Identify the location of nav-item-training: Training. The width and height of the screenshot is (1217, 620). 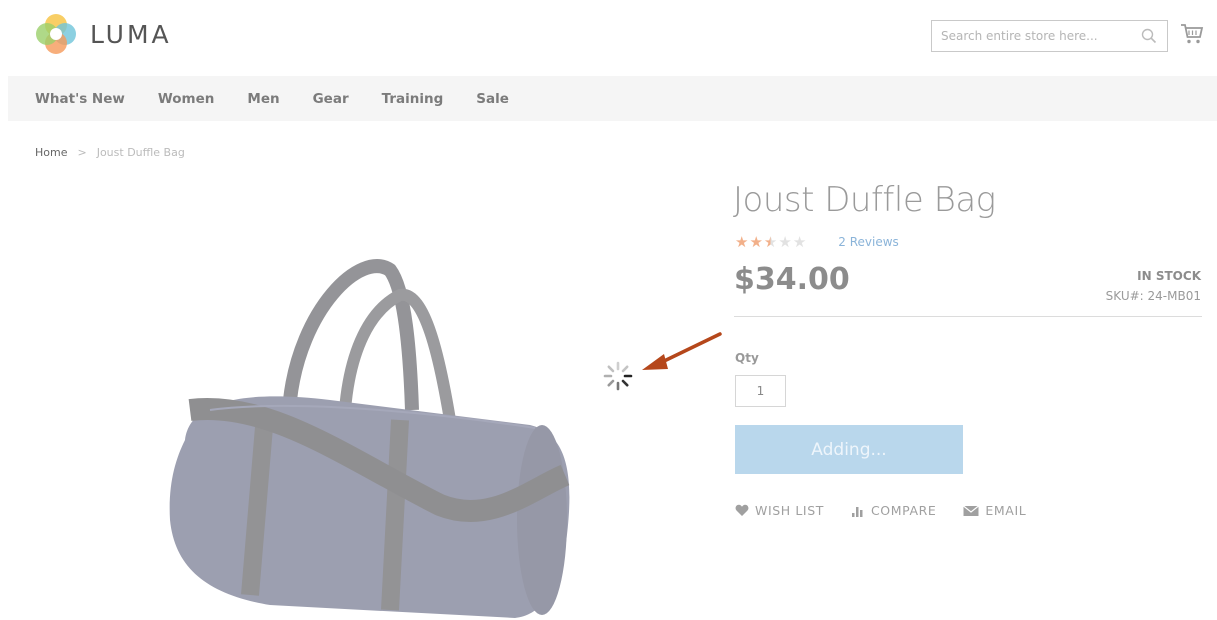
(413, 99).